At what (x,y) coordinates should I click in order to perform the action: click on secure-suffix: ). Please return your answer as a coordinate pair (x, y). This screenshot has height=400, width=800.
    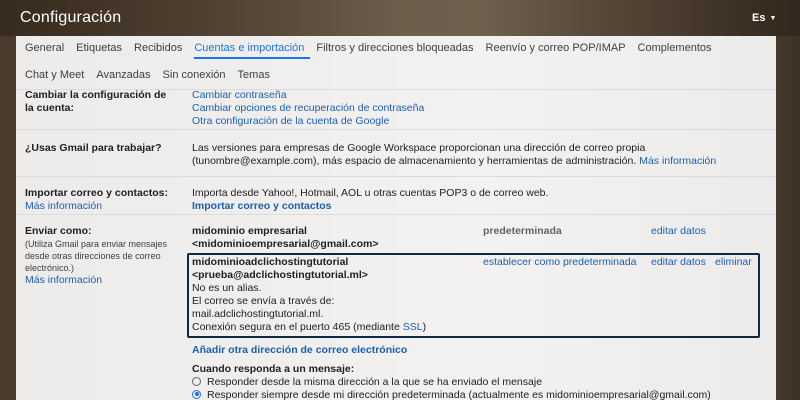
    Looking at the image, I should click on (424, 327).